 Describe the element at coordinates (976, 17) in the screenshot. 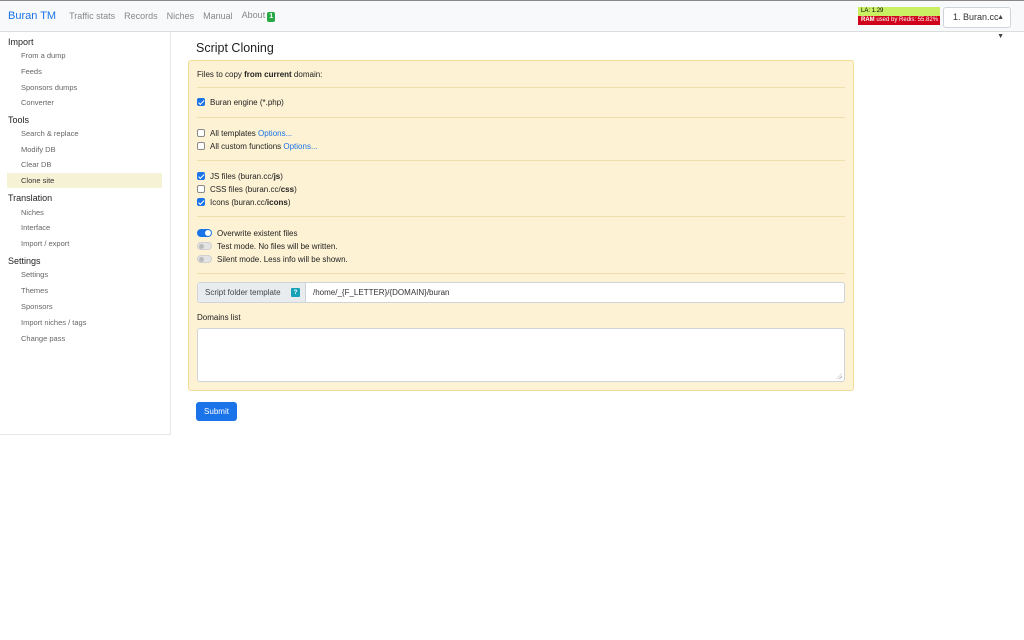

I see `site-select-value: 1. Buran.cc` at that location.